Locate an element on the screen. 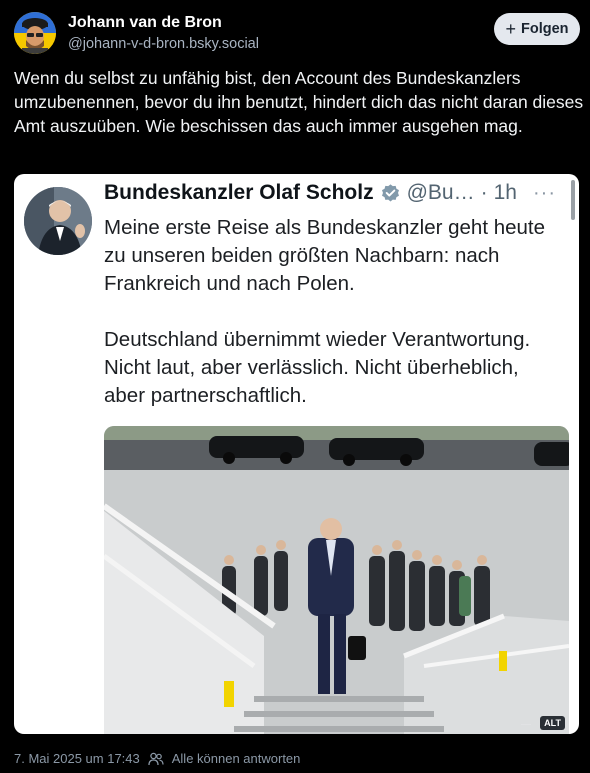 The height and width of the screenshot is (773, 590). author-handle: @johann-v-d-bron.bsky.social is located at coordinates (163, 44).